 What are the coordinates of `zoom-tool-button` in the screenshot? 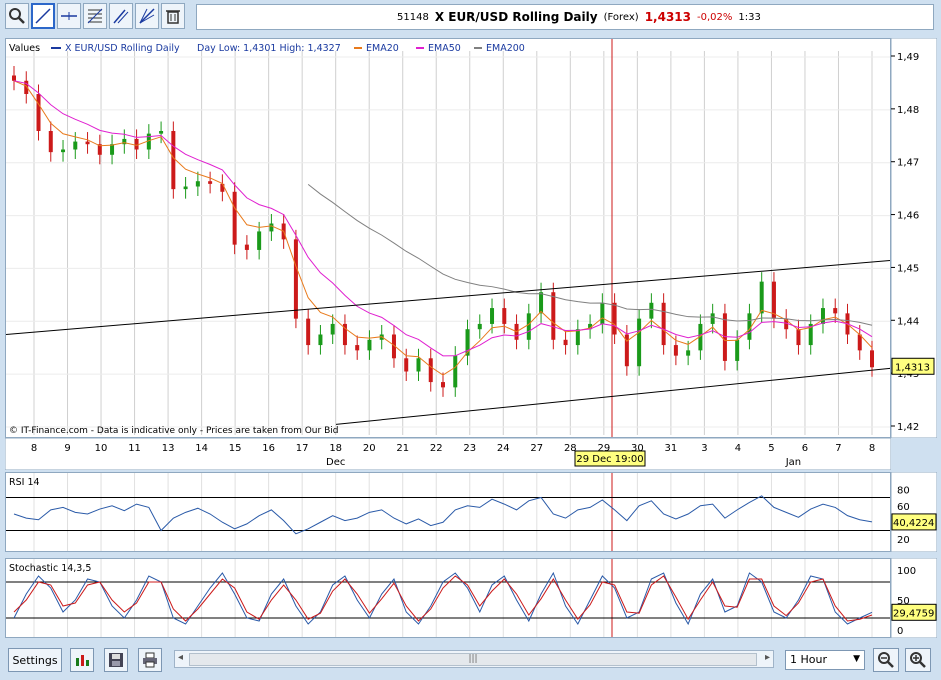 It's located at (17, 16).